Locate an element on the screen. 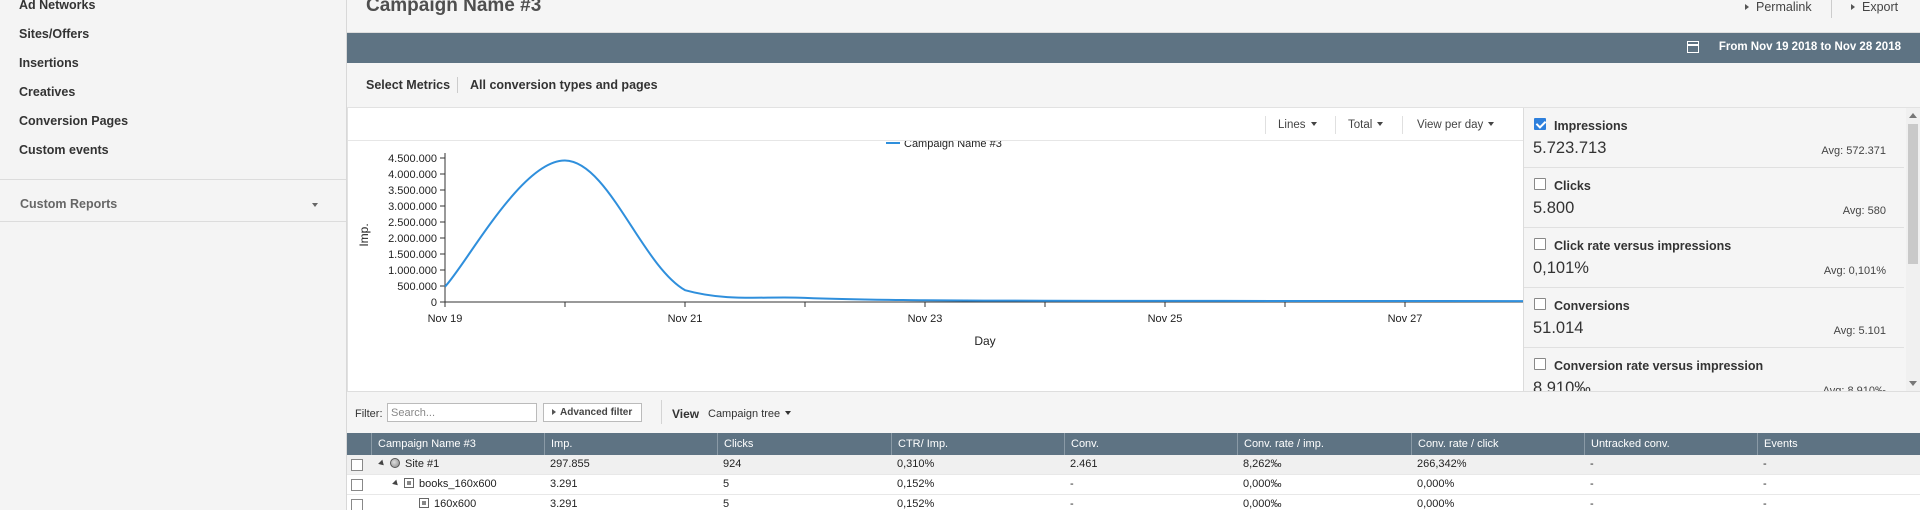 The height and width of the screenshot is (510, 1920). legend-label: Campaign Name #3 is located at coordinates (953, 145).